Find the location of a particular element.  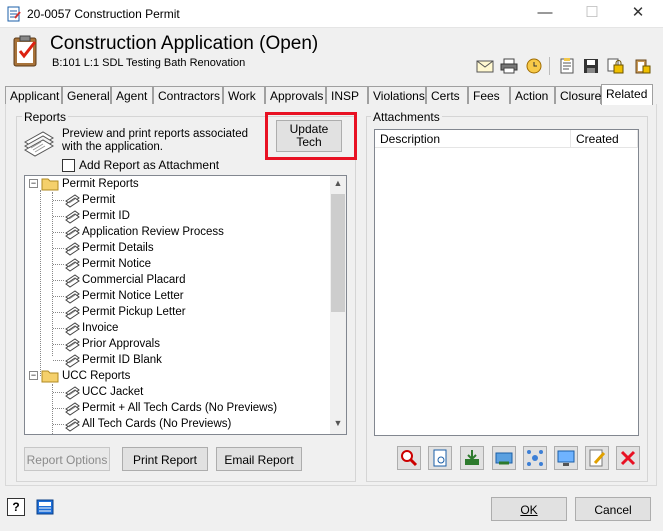

tree-report-label: All Tech Cards (No Previews) is located at coordinates (157, 424).